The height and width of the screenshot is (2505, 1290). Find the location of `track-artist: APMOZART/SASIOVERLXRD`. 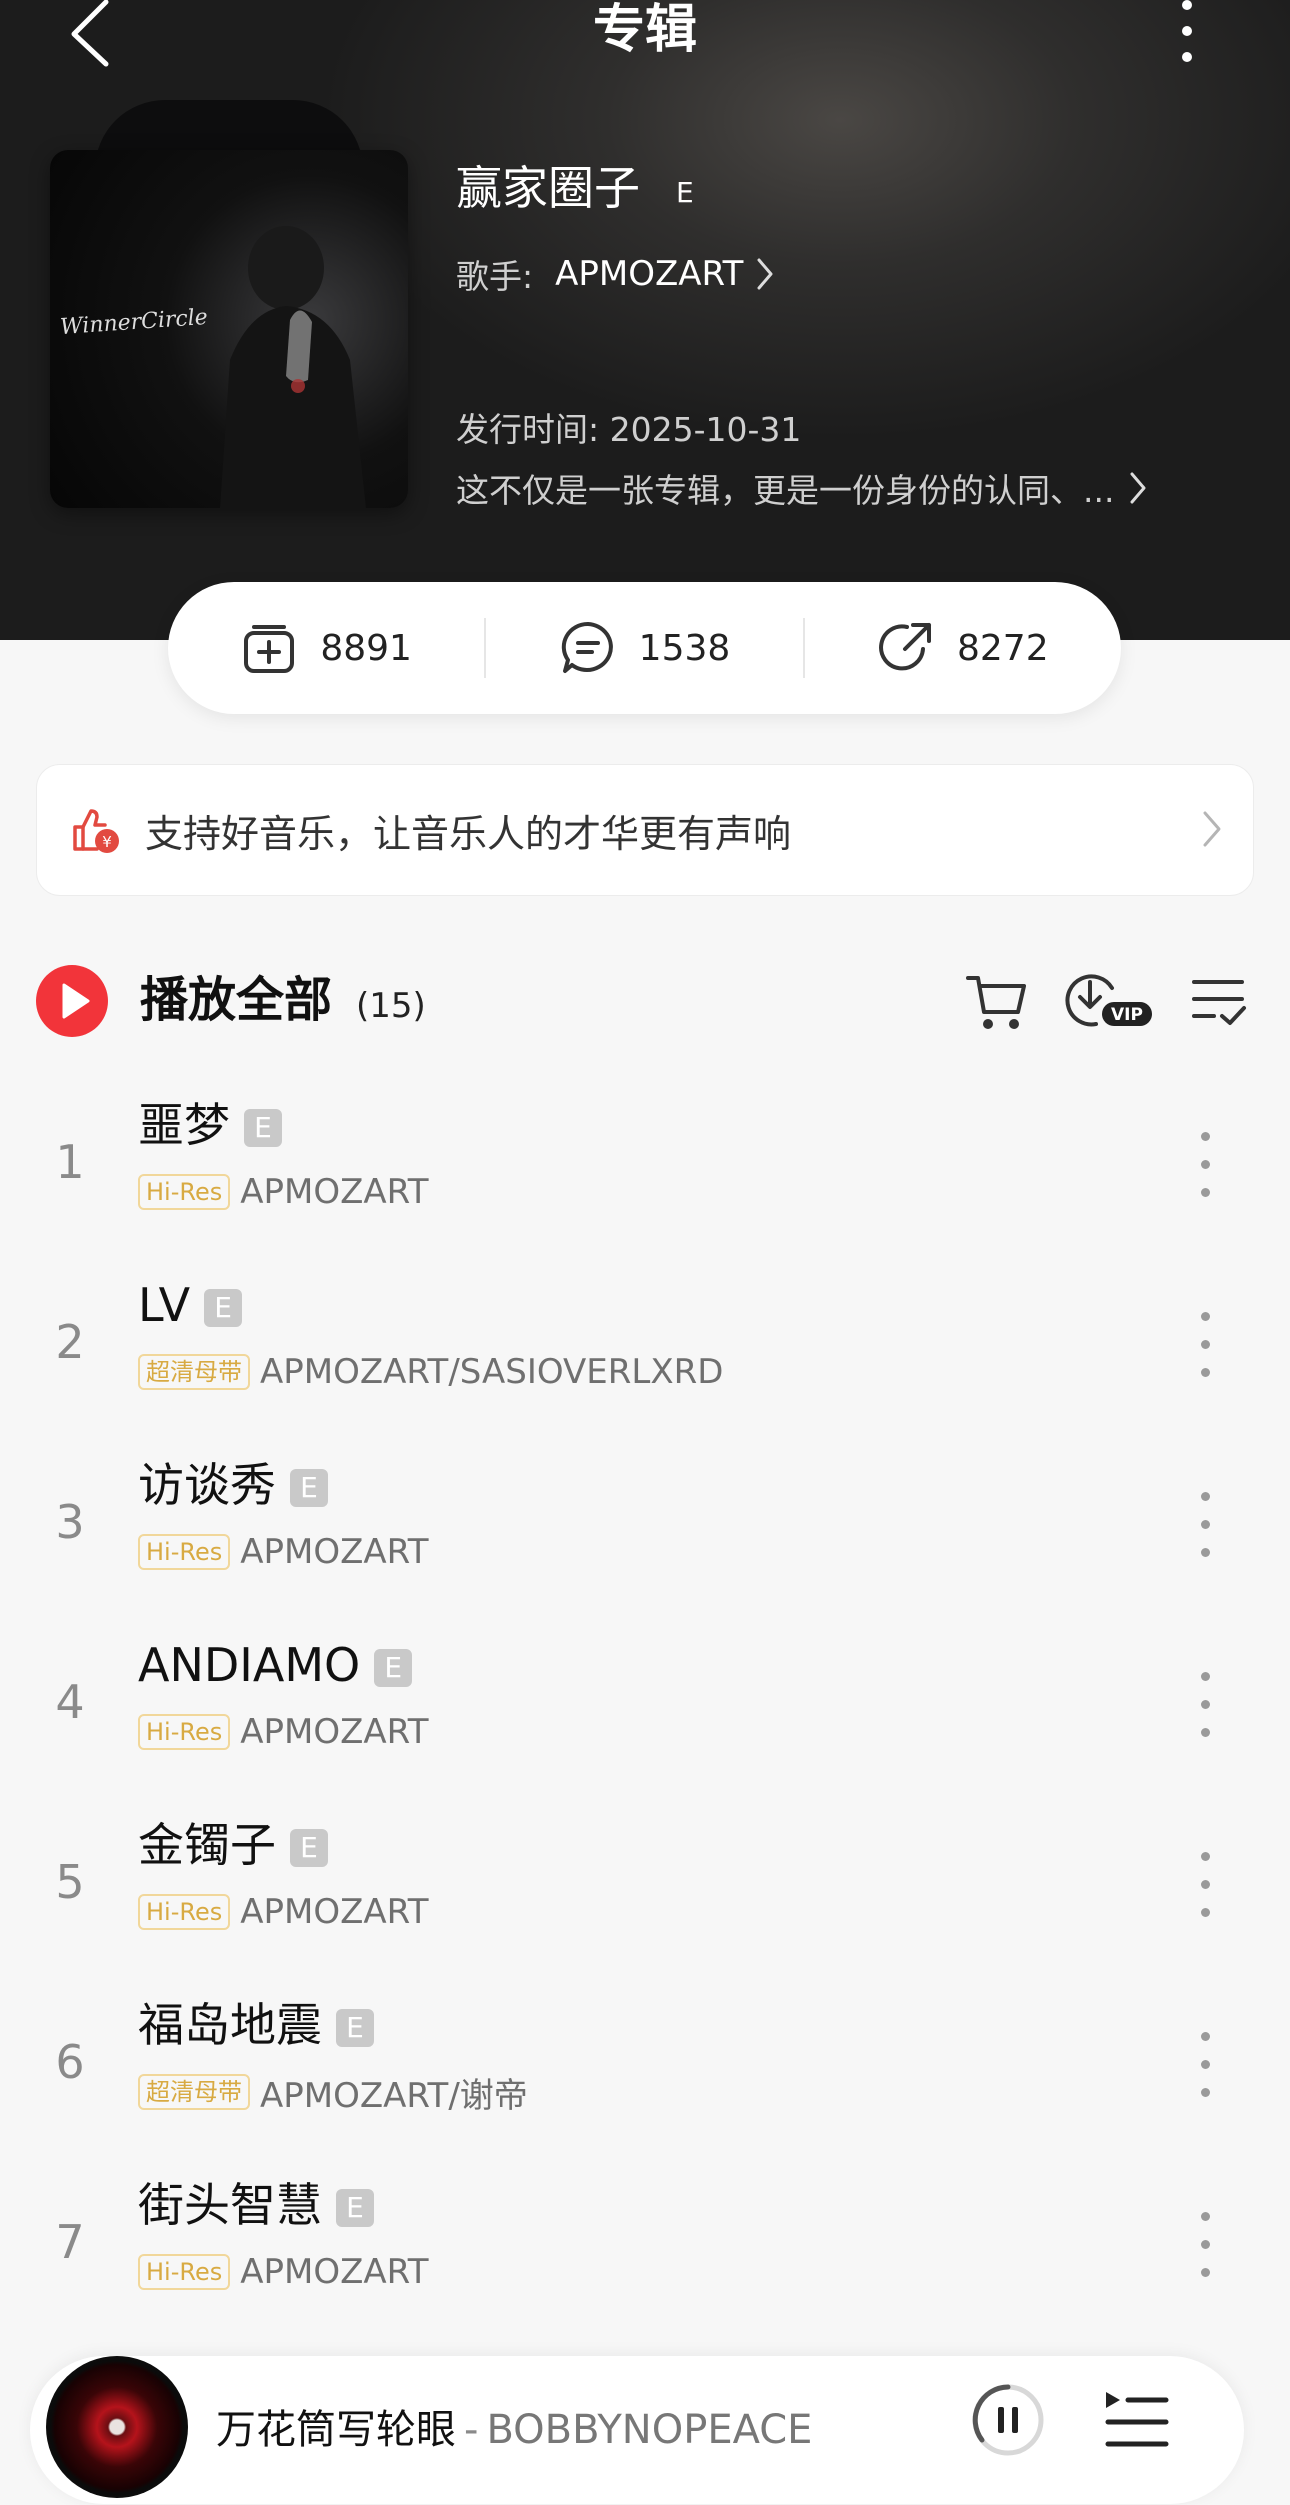

track-artist: APMOZART/SASIOVERLXRD is located at coordinates (492, 1372).